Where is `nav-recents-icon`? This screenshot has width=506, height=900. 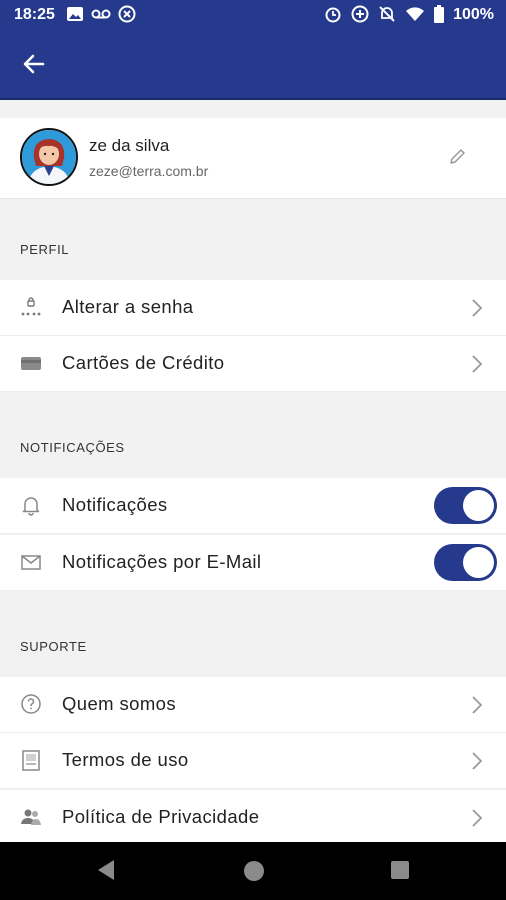 nav-recents-icon is located at coordinates (400, 870).